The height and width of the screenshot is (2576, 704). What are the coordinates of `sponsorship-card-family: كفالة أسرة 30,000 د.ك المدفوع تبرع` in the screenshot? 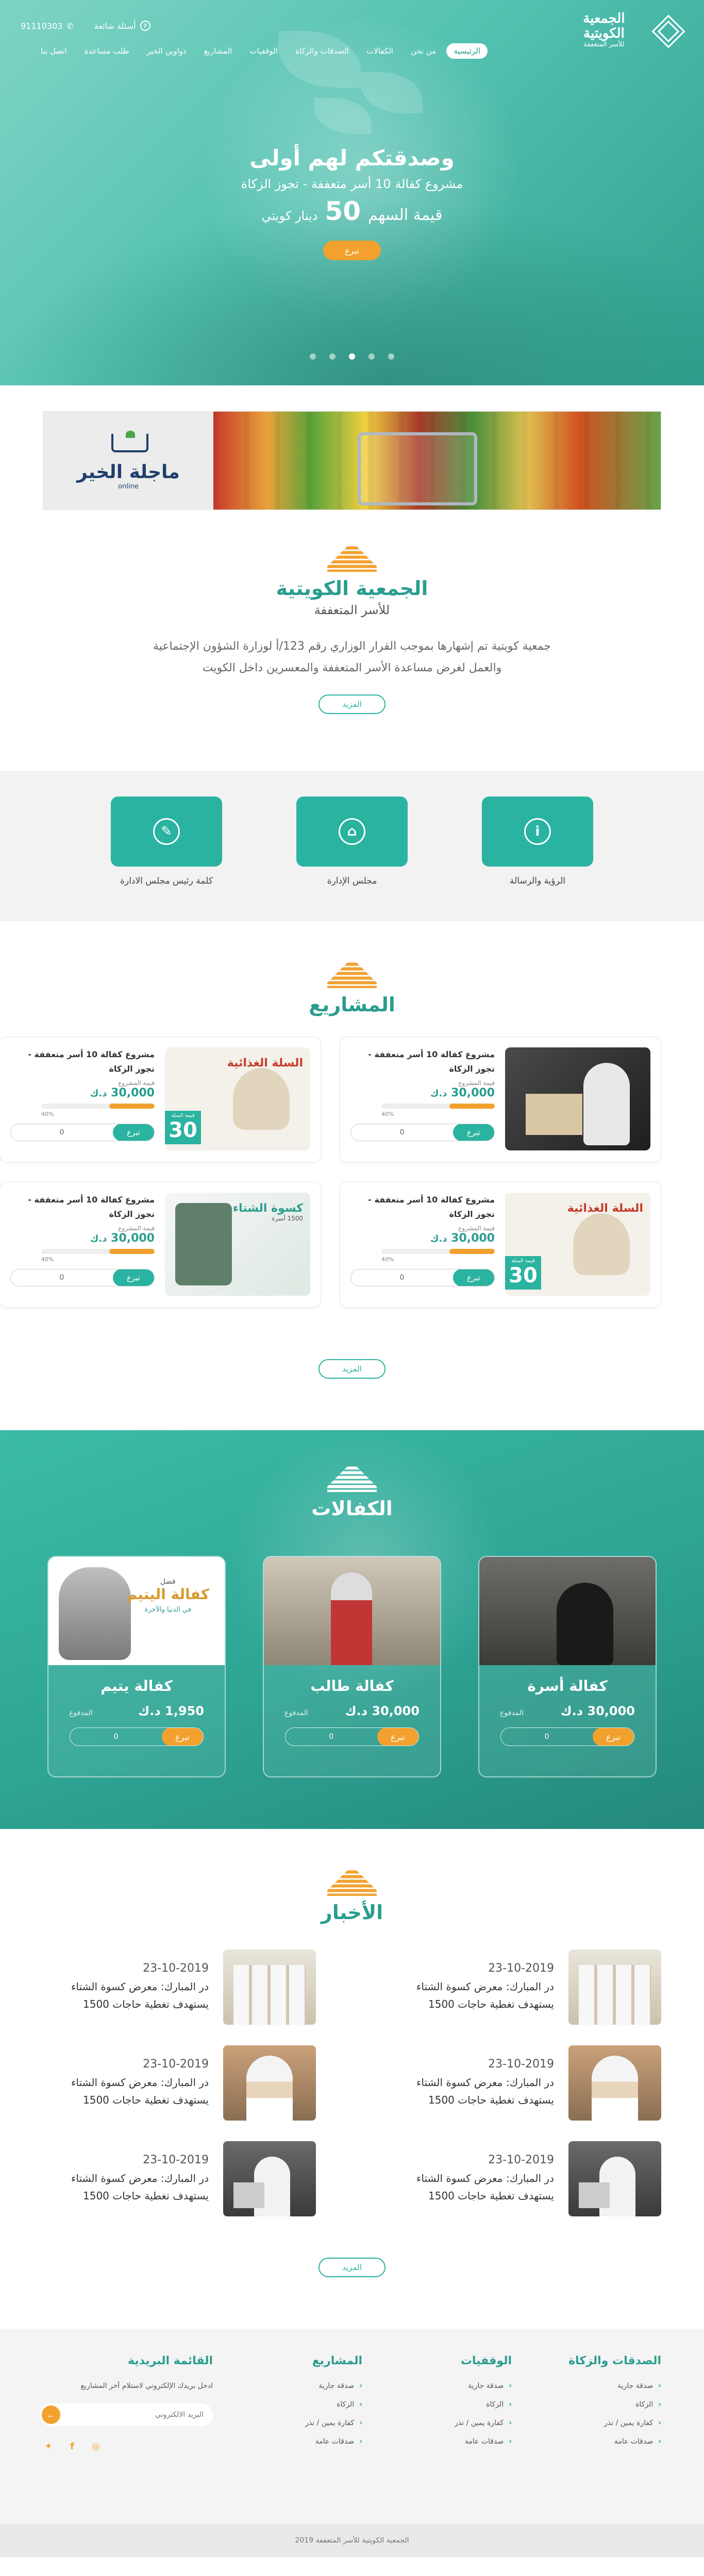 It's located at (568, 1666).